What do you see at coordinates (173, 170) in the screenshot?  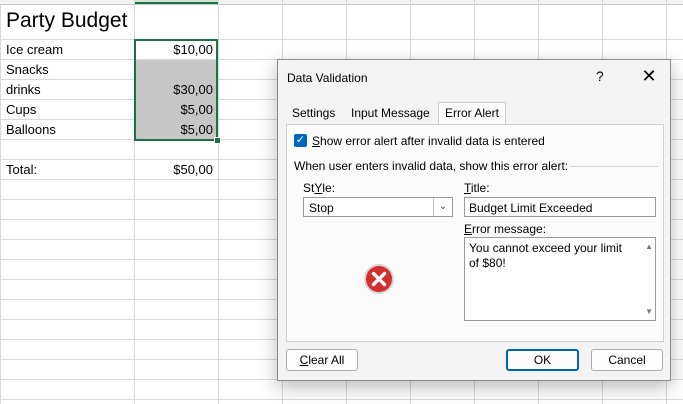 I see `total-value-cell: $50,00` at bounding box center [173, 170].